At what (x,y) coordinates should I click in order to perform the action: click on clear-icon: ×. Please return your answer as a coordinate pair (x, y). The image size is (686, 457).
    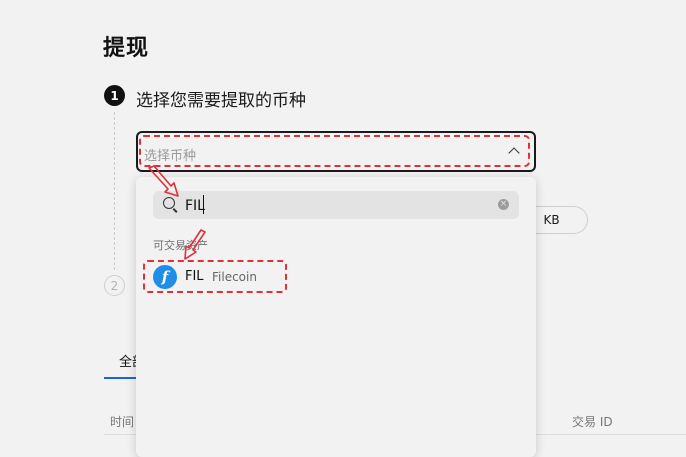
    Looking at the image, I should click on (503, 204).